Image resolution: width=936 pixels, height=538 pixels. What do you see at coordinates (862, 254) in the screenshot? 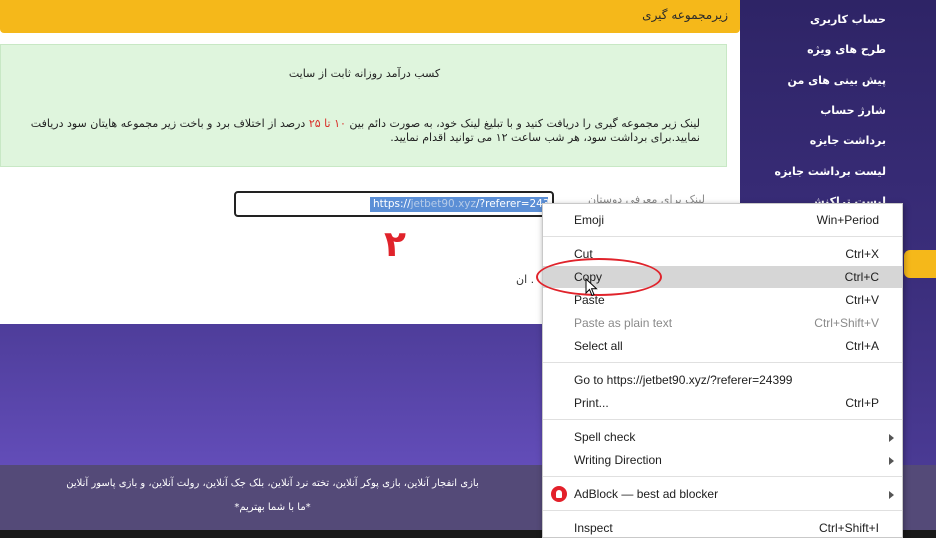
I see `menu-item-shortcut: Ctrl+X` at bounding box center [862, 254].